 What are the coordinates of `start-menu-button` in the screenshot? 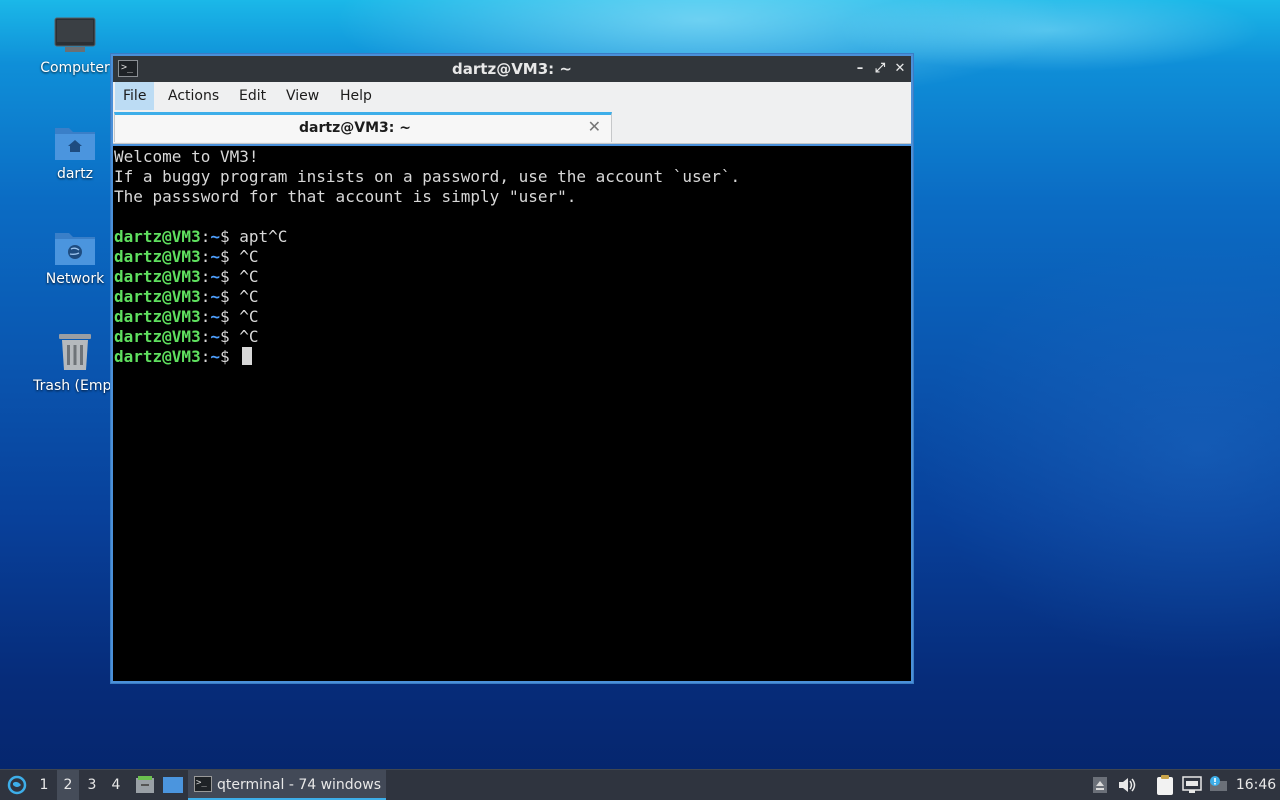 It's located at (17, 785).